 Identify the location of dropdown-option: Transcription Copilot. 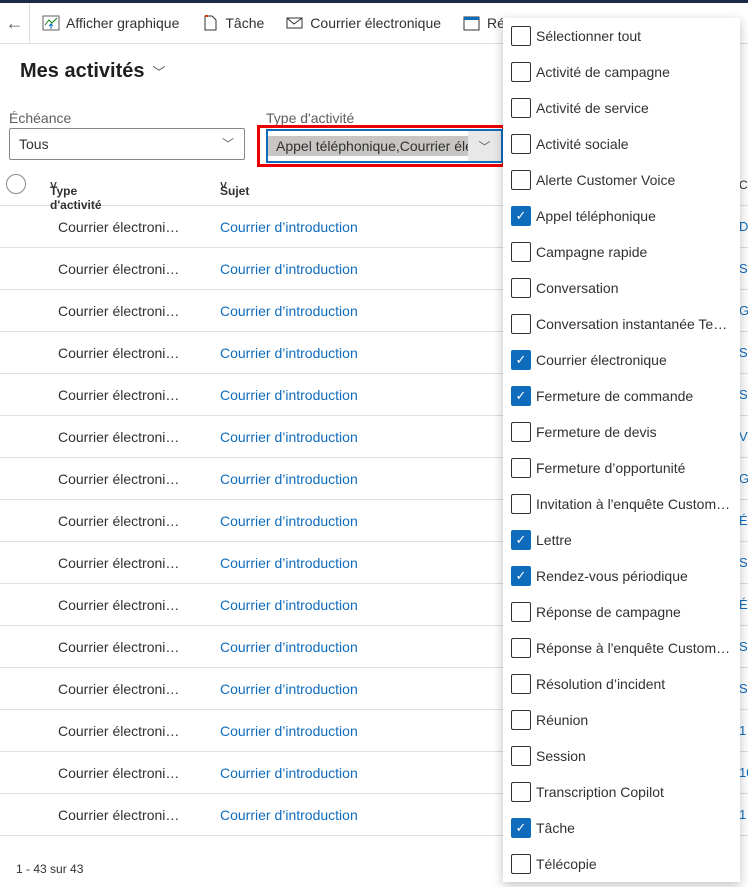
(624, 792).